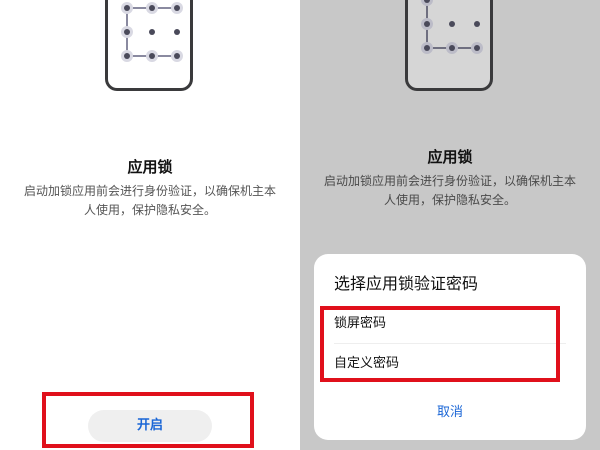  What do you see at coordinates (148, 420) in the screenshot?
I see `enable-button-highlight` at bounding box center [148, 420].